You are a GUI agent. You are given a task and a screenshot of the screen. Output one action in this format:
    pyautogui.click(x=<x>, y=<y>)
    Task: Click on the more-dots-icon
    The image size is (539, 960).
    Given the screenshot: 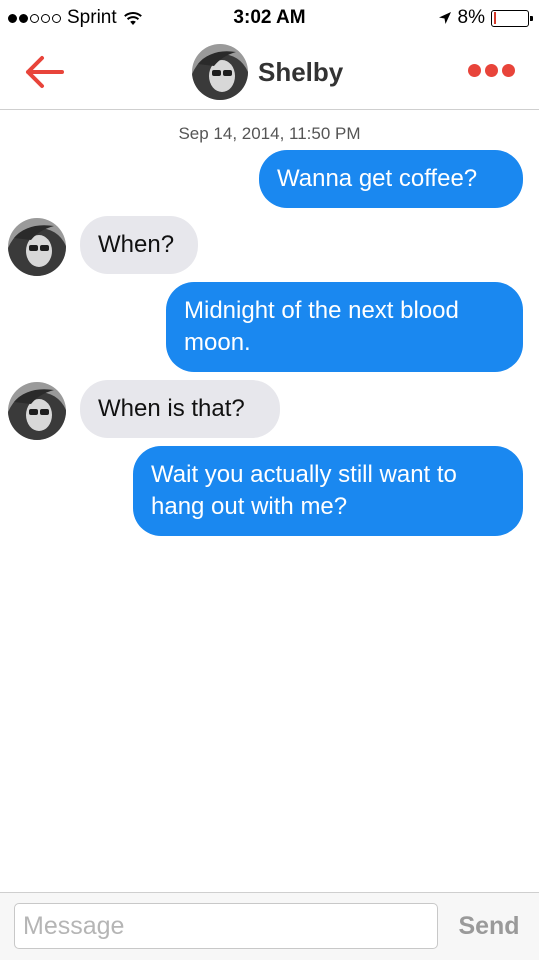 What is the action you would take?
    pyautogui.click(x=491, y=70)
    